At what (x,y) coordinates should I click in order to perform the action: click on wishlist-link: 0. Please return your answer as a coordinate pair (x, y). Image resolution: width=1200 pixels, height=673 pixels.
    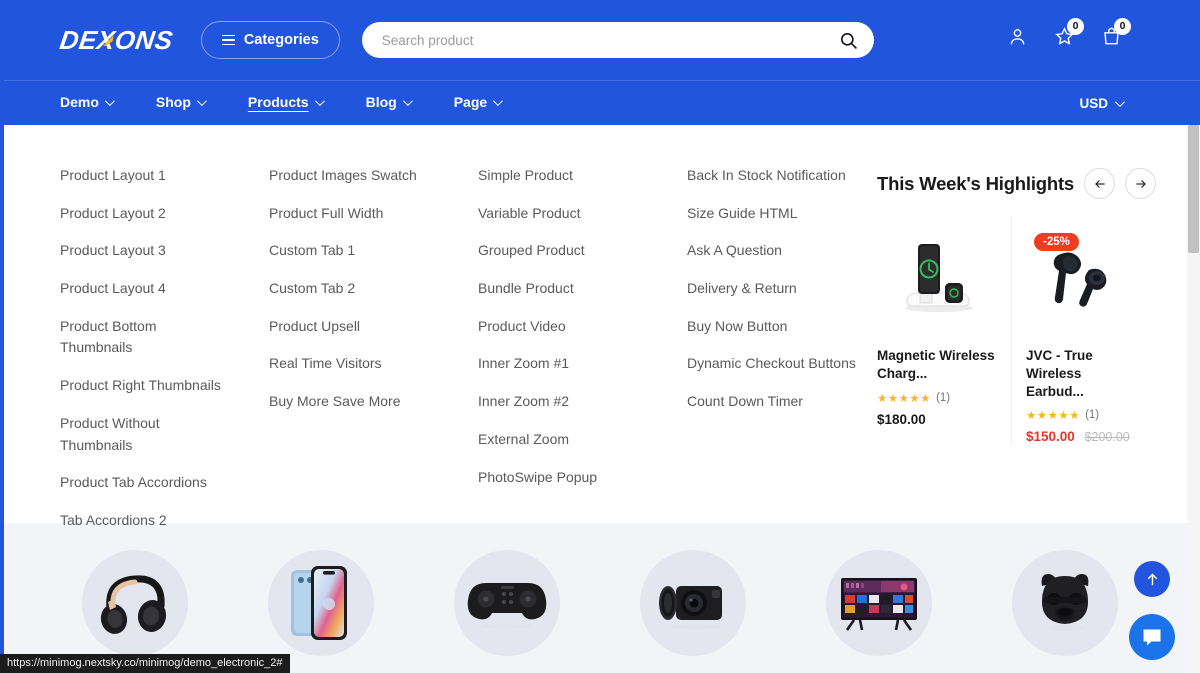
    Looking at the image, I should click on (1069, 35).